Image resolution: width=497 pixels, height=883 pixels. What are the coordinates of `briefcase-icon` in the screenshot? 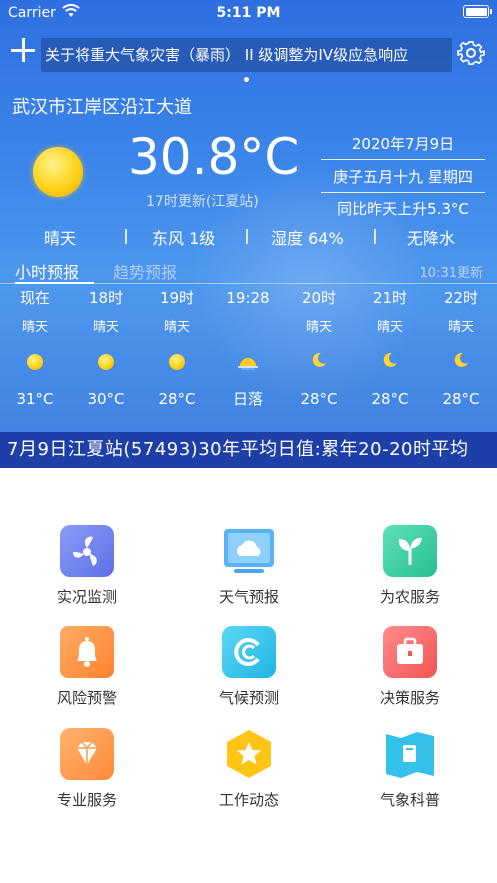 It's located at (410, 652).